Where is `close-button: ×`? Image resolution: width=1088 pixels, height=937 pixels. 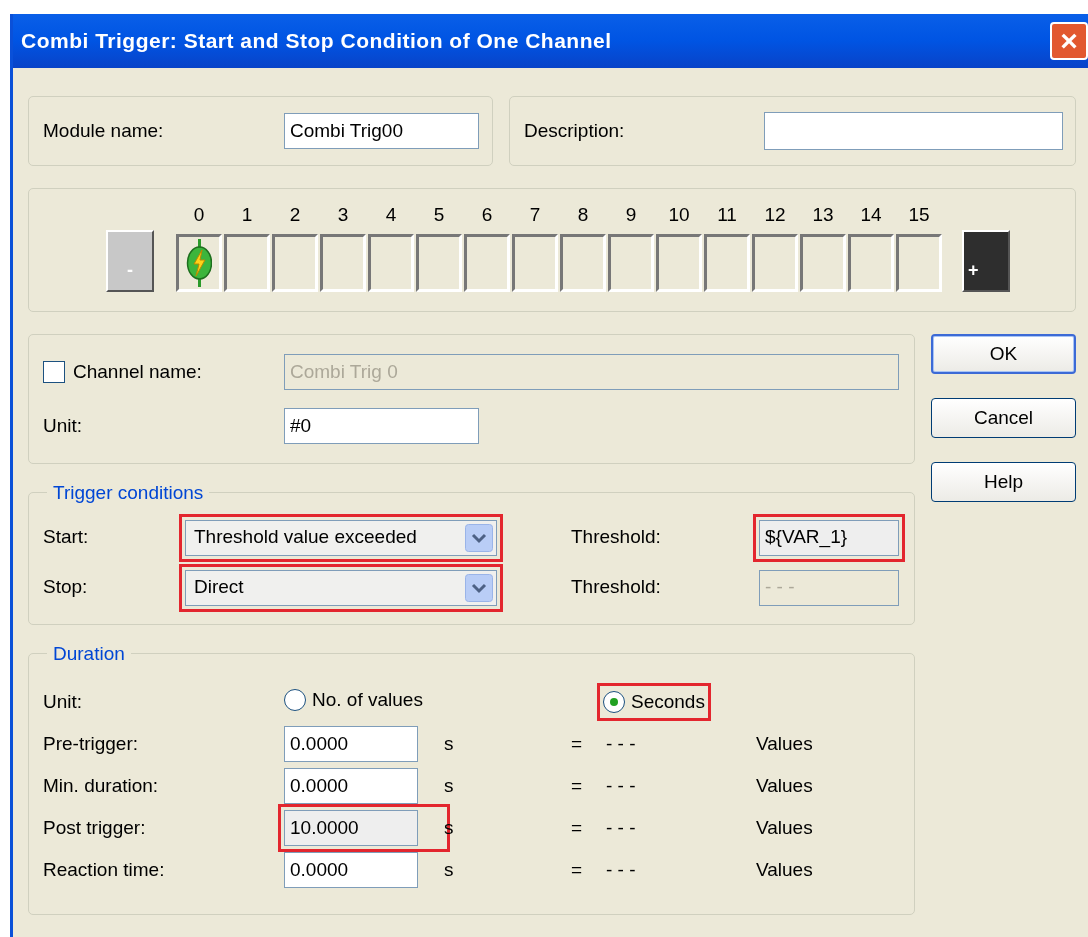
close-button: × is located at coordinates (1069, 41).